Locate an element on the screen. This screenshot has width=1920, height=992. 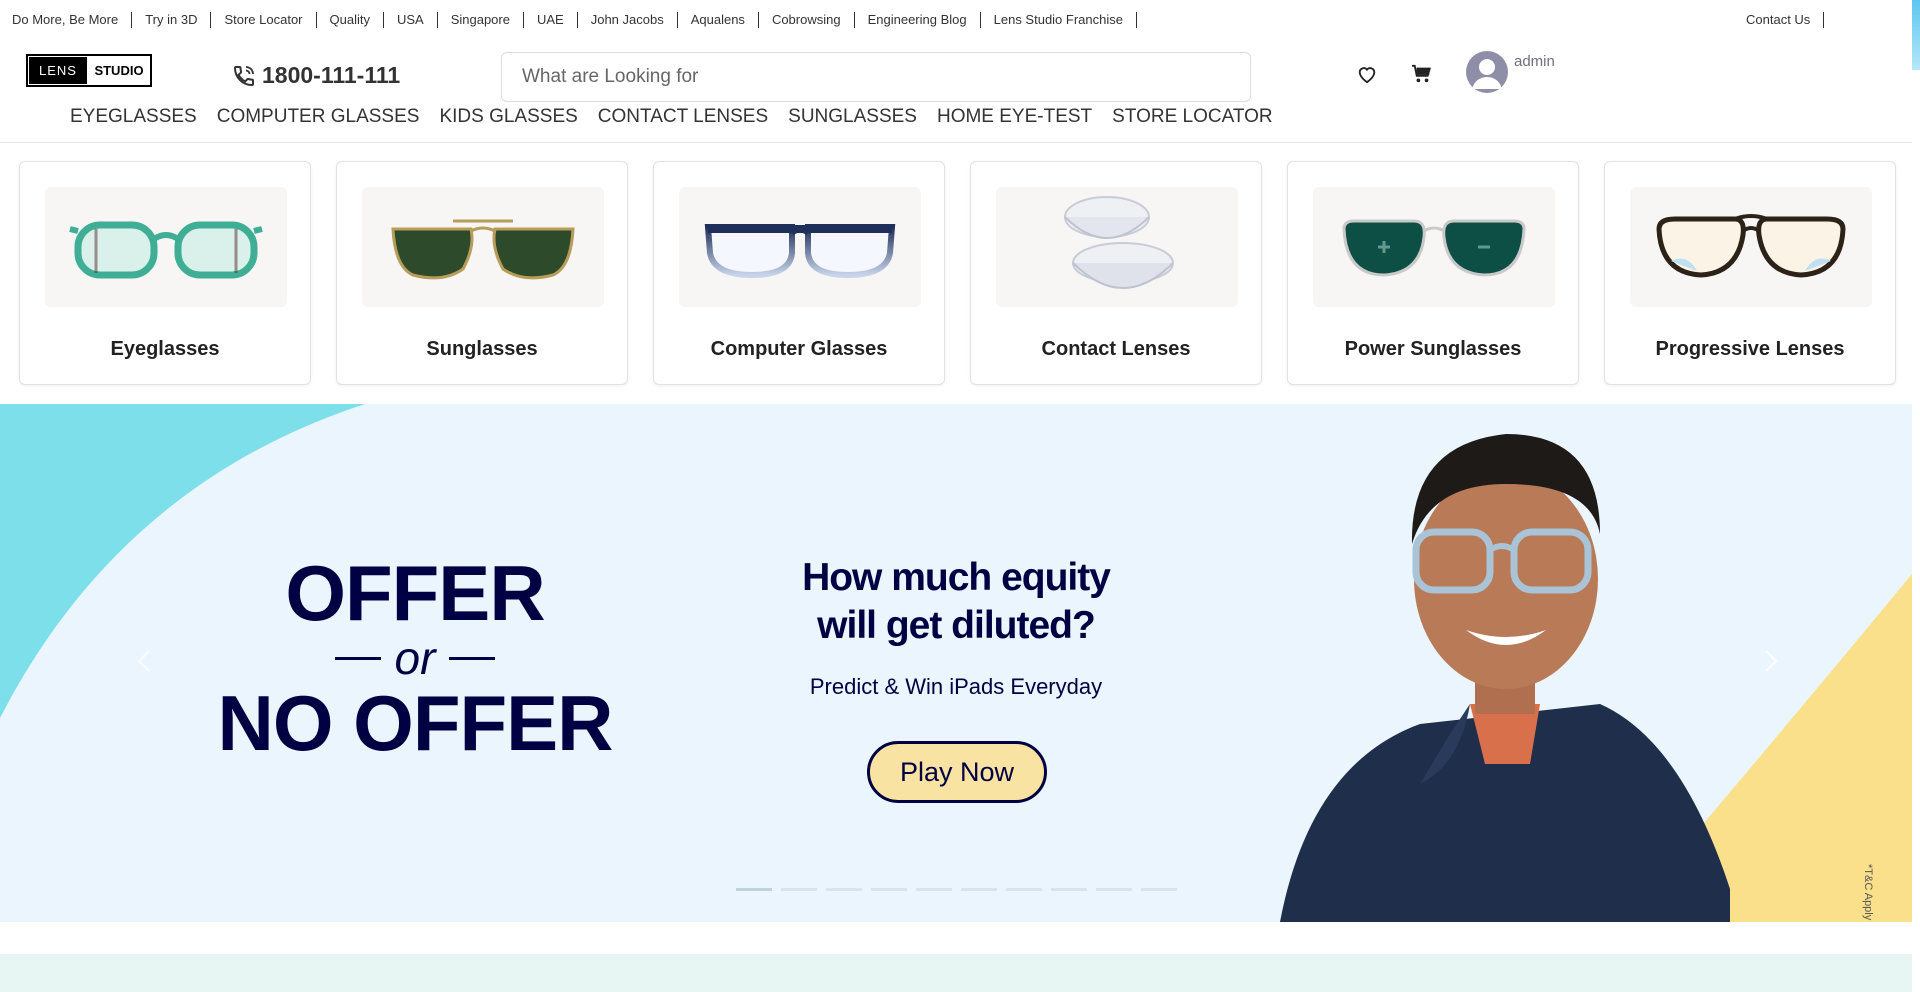
link-store-locator: Store Locator is located at coordinates (264, 20).